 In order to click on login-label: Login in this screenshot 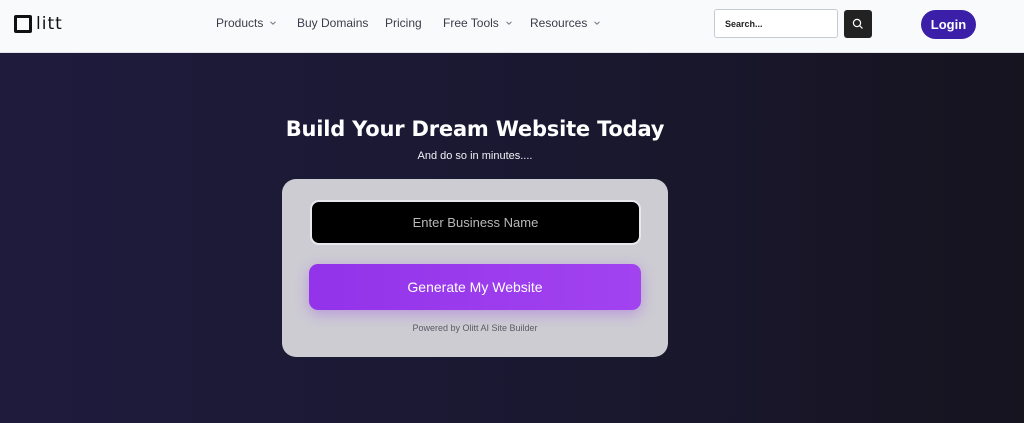, I will do `click(948, 24)`.